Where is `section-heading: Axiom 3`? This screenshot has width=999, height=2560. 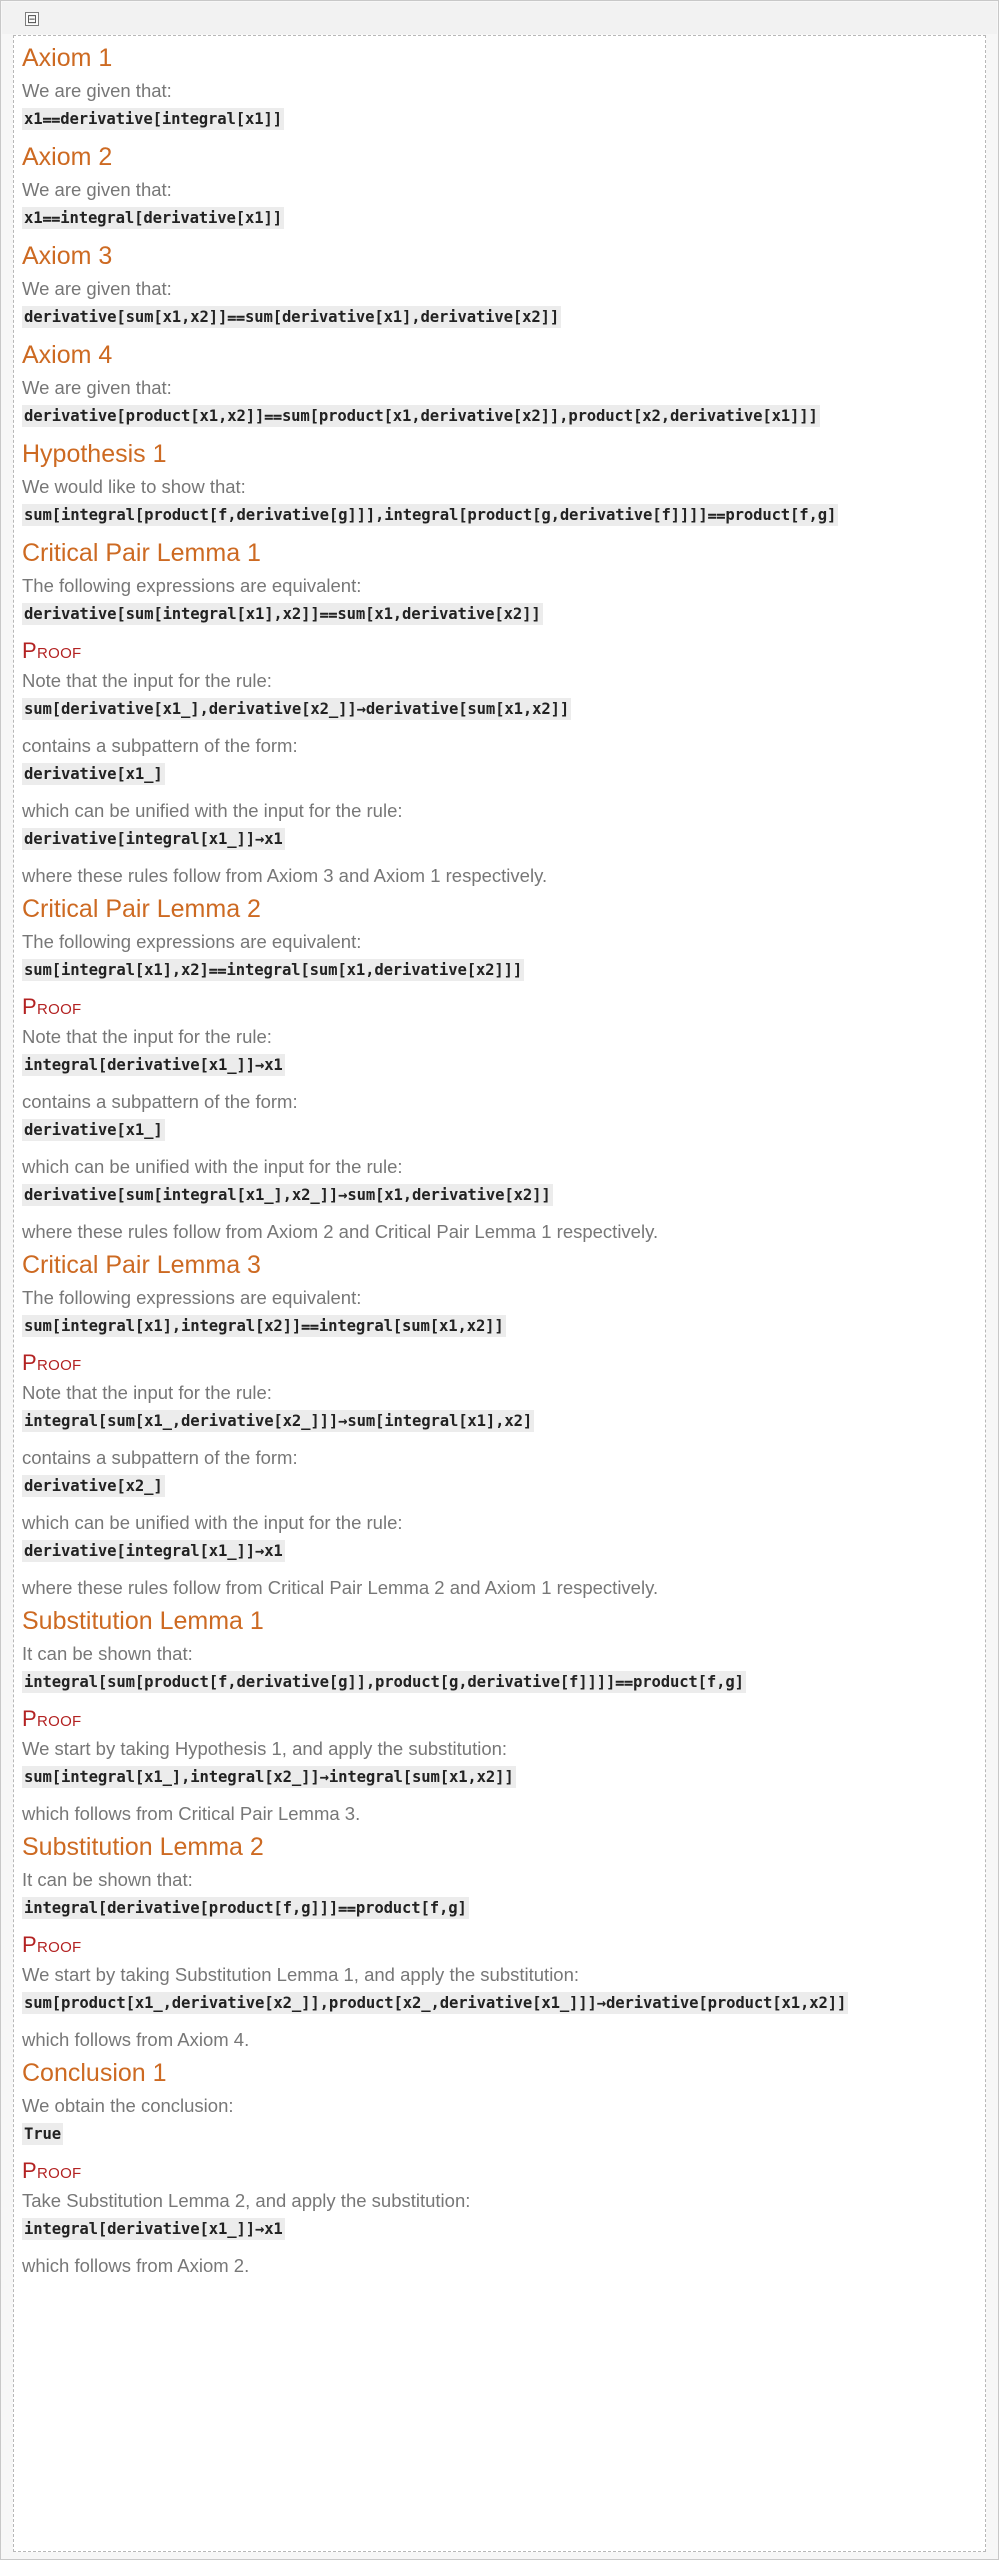 section-heading: Axiom 3 is located at coordinates (67, 256).